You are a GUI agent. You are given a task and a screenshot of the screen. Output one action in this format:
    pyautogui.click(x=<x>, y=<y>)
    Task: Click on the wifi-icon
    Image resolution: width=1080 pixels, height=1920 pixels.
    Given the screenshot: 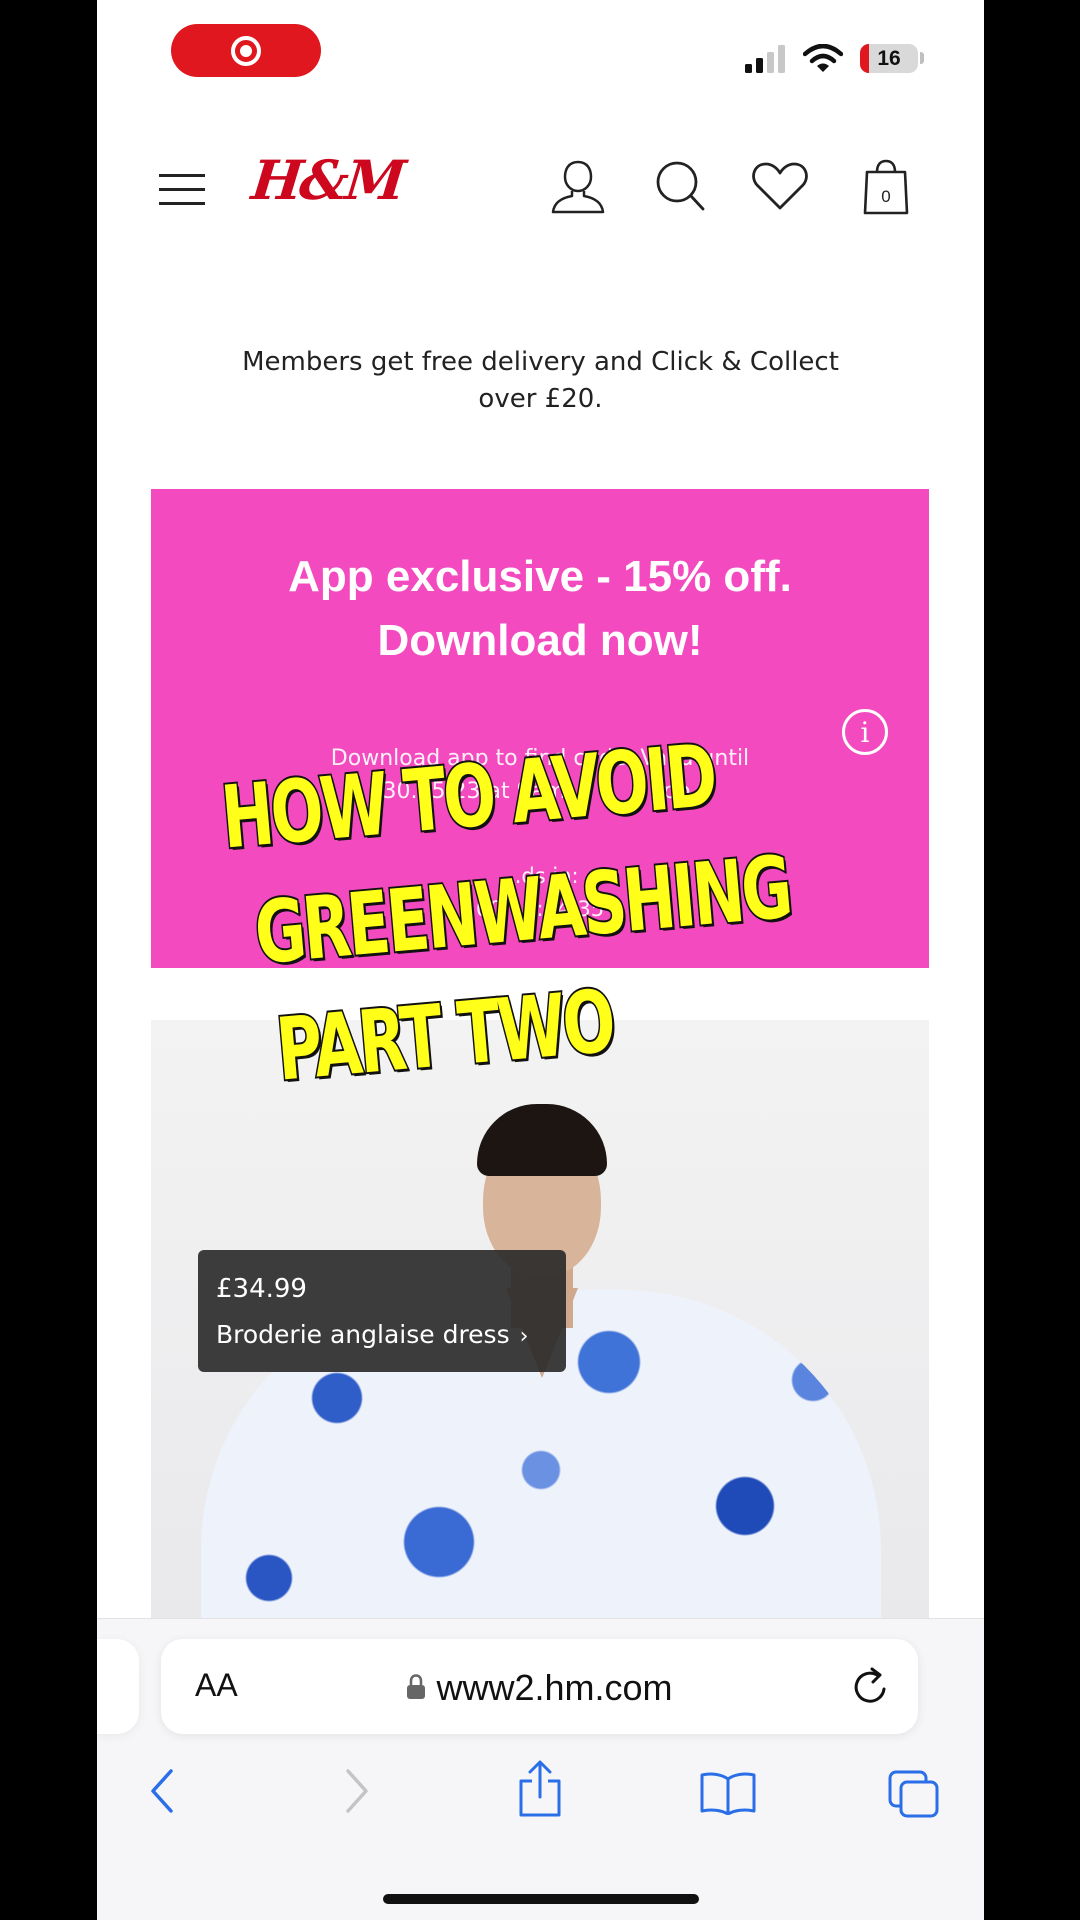 What is the action you would take?
    pyautogui.click(x=823, y=58)
    